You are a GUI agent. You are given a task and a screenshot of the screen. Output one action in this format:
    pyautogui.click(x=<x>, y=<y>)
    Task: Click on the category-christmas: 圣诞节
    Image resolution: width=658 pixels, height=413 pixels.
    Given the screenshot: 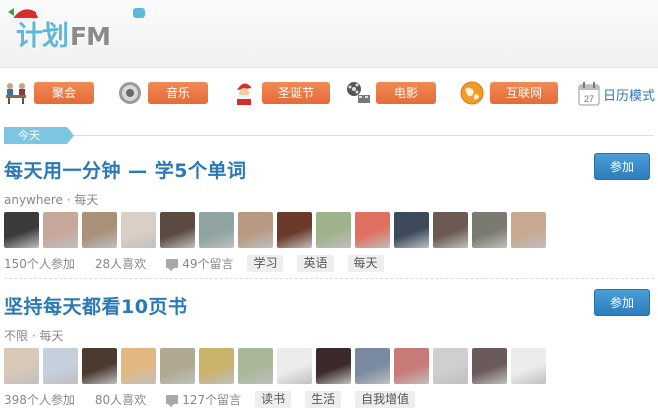 What is the action you would take?
    pyautogui.click(x=280, y=93)
    